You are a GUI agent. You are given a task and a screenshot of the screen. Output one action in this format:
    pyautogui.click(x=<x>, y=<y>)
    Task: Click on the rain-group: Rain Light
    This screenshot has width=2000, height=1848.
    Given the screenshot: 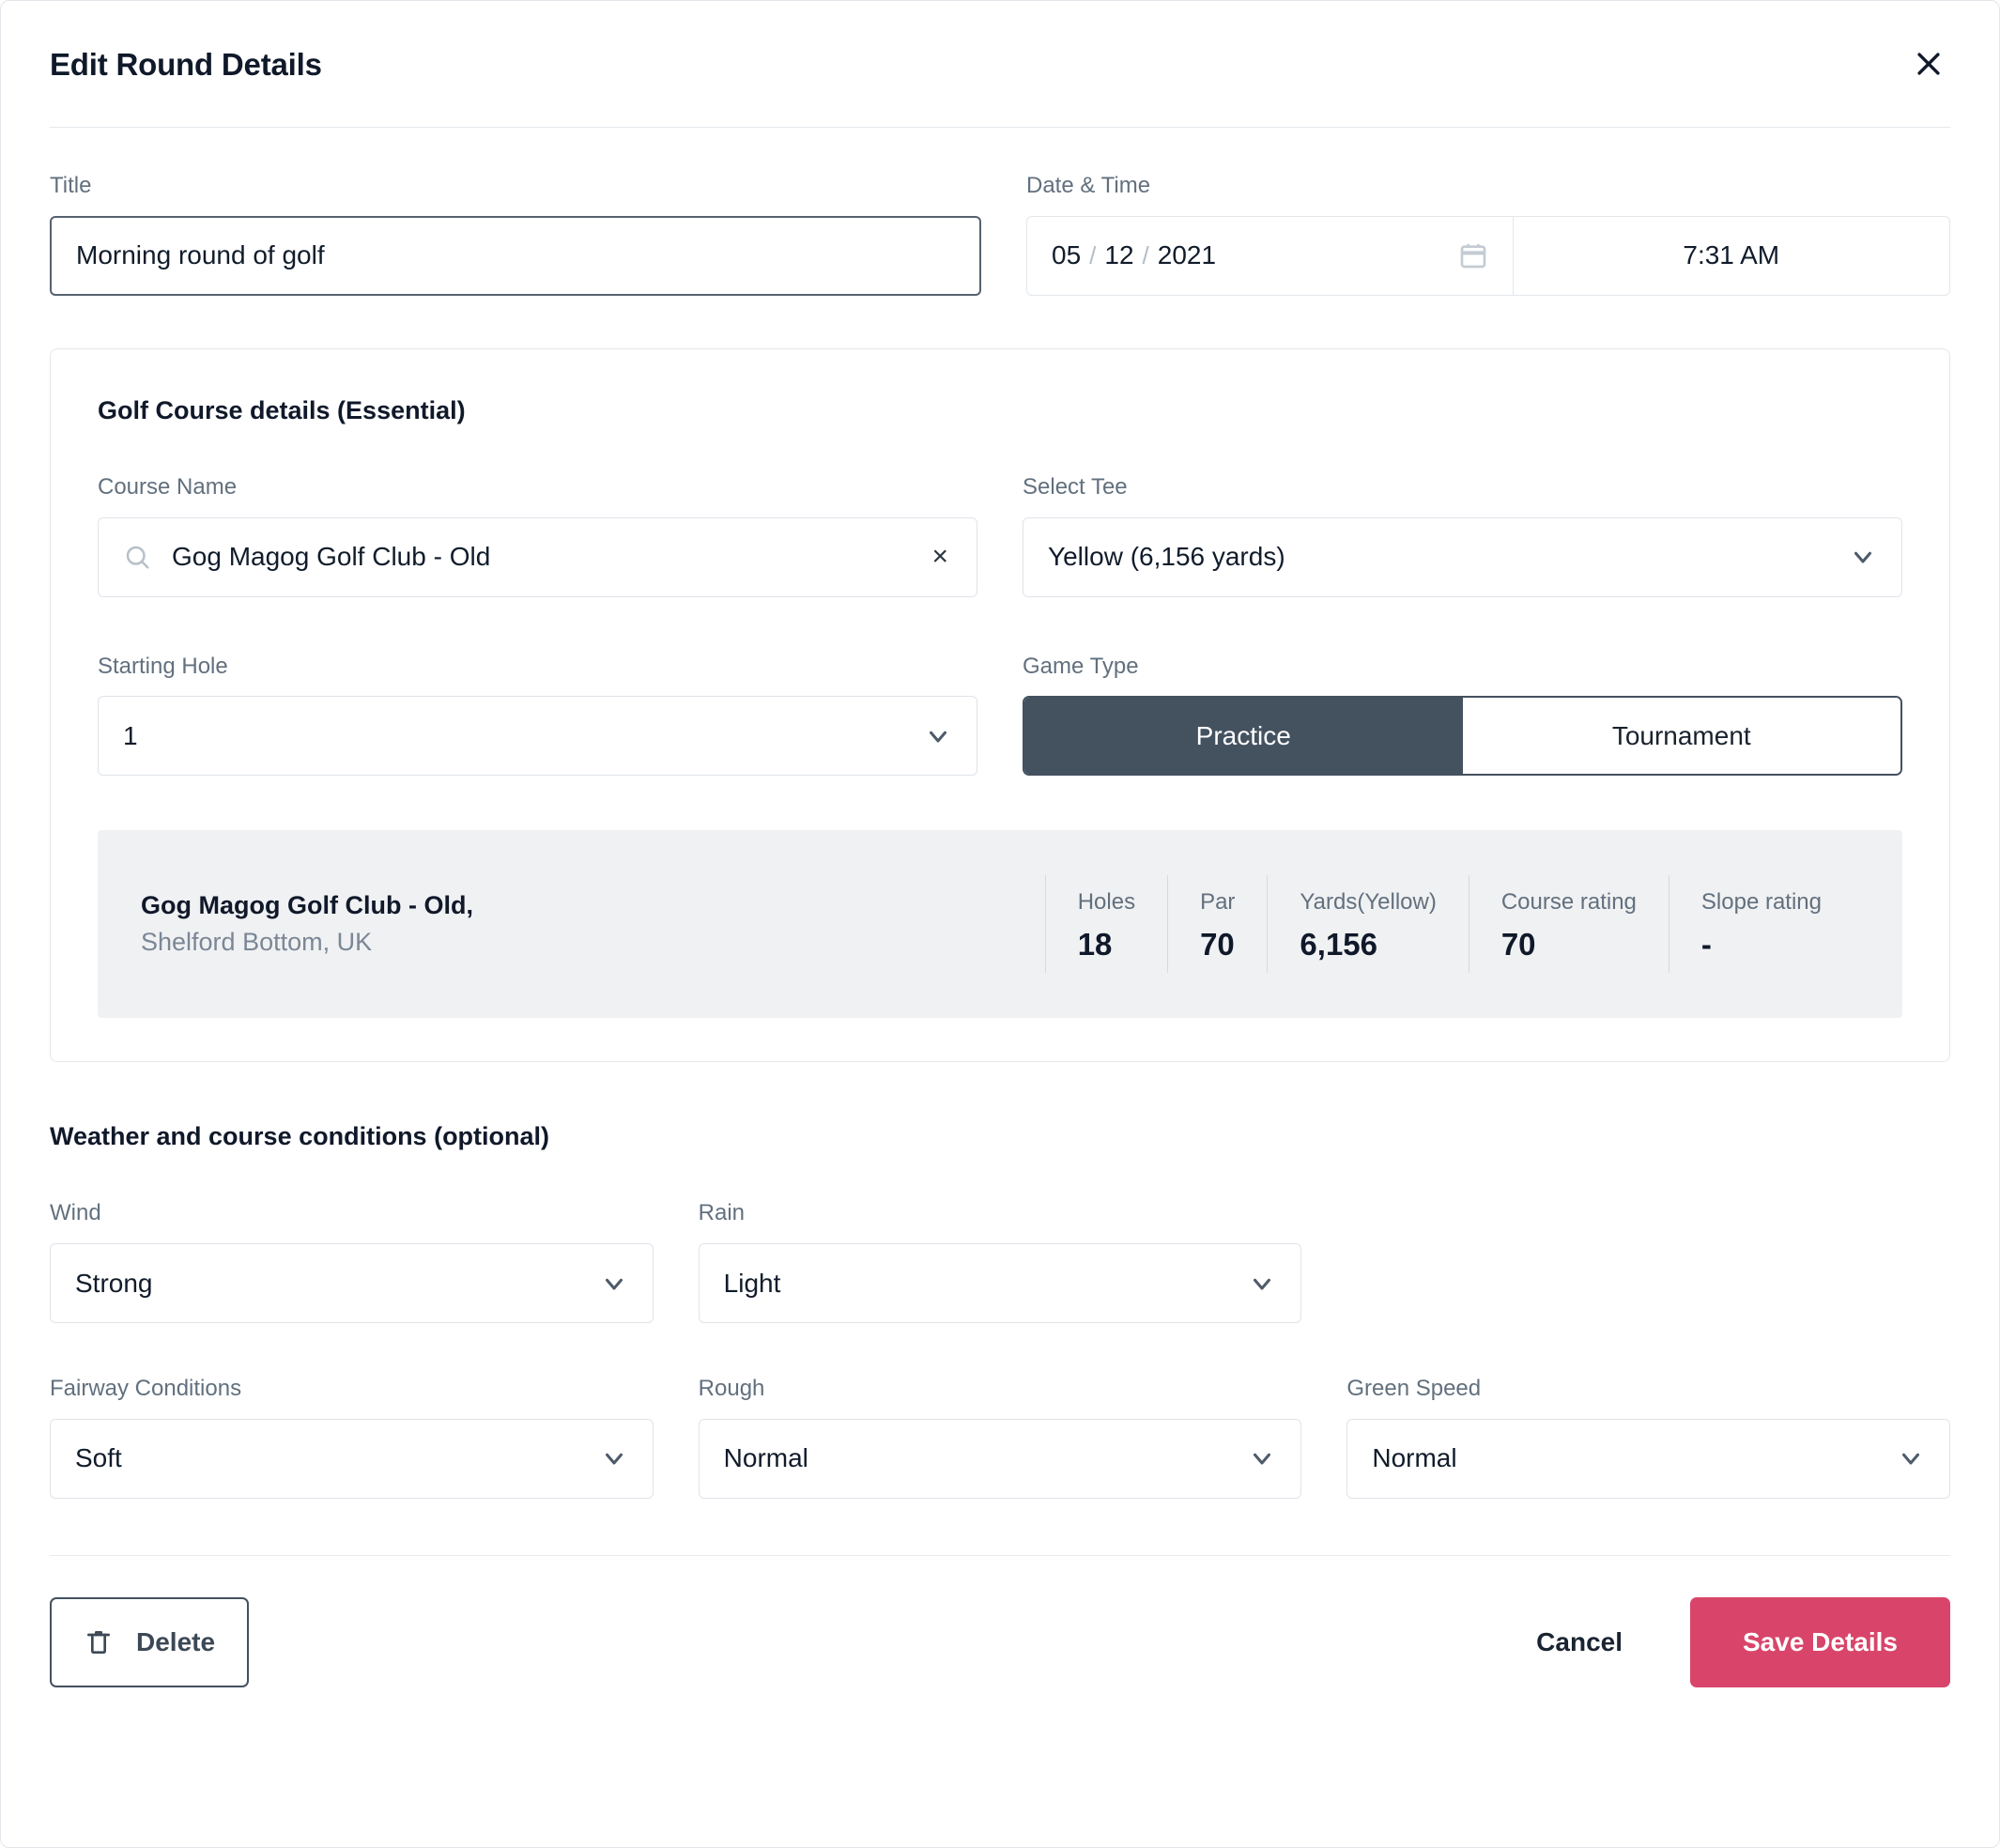 What is the action you would take?
    pyautogui.click(x=1000, y=1262)
    